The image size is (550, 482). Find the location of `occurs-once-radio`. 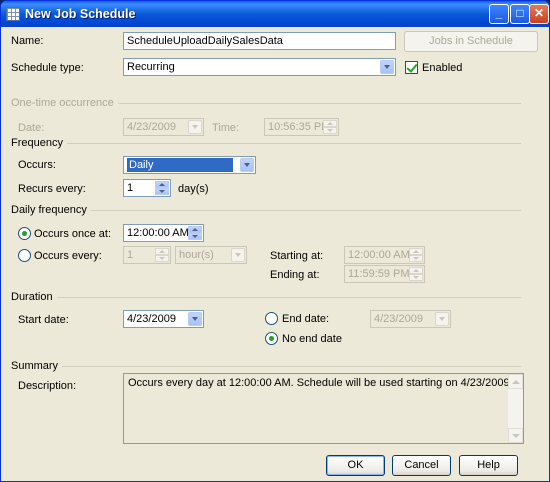

occurs-once-radio is located at coordinates (24, 233).